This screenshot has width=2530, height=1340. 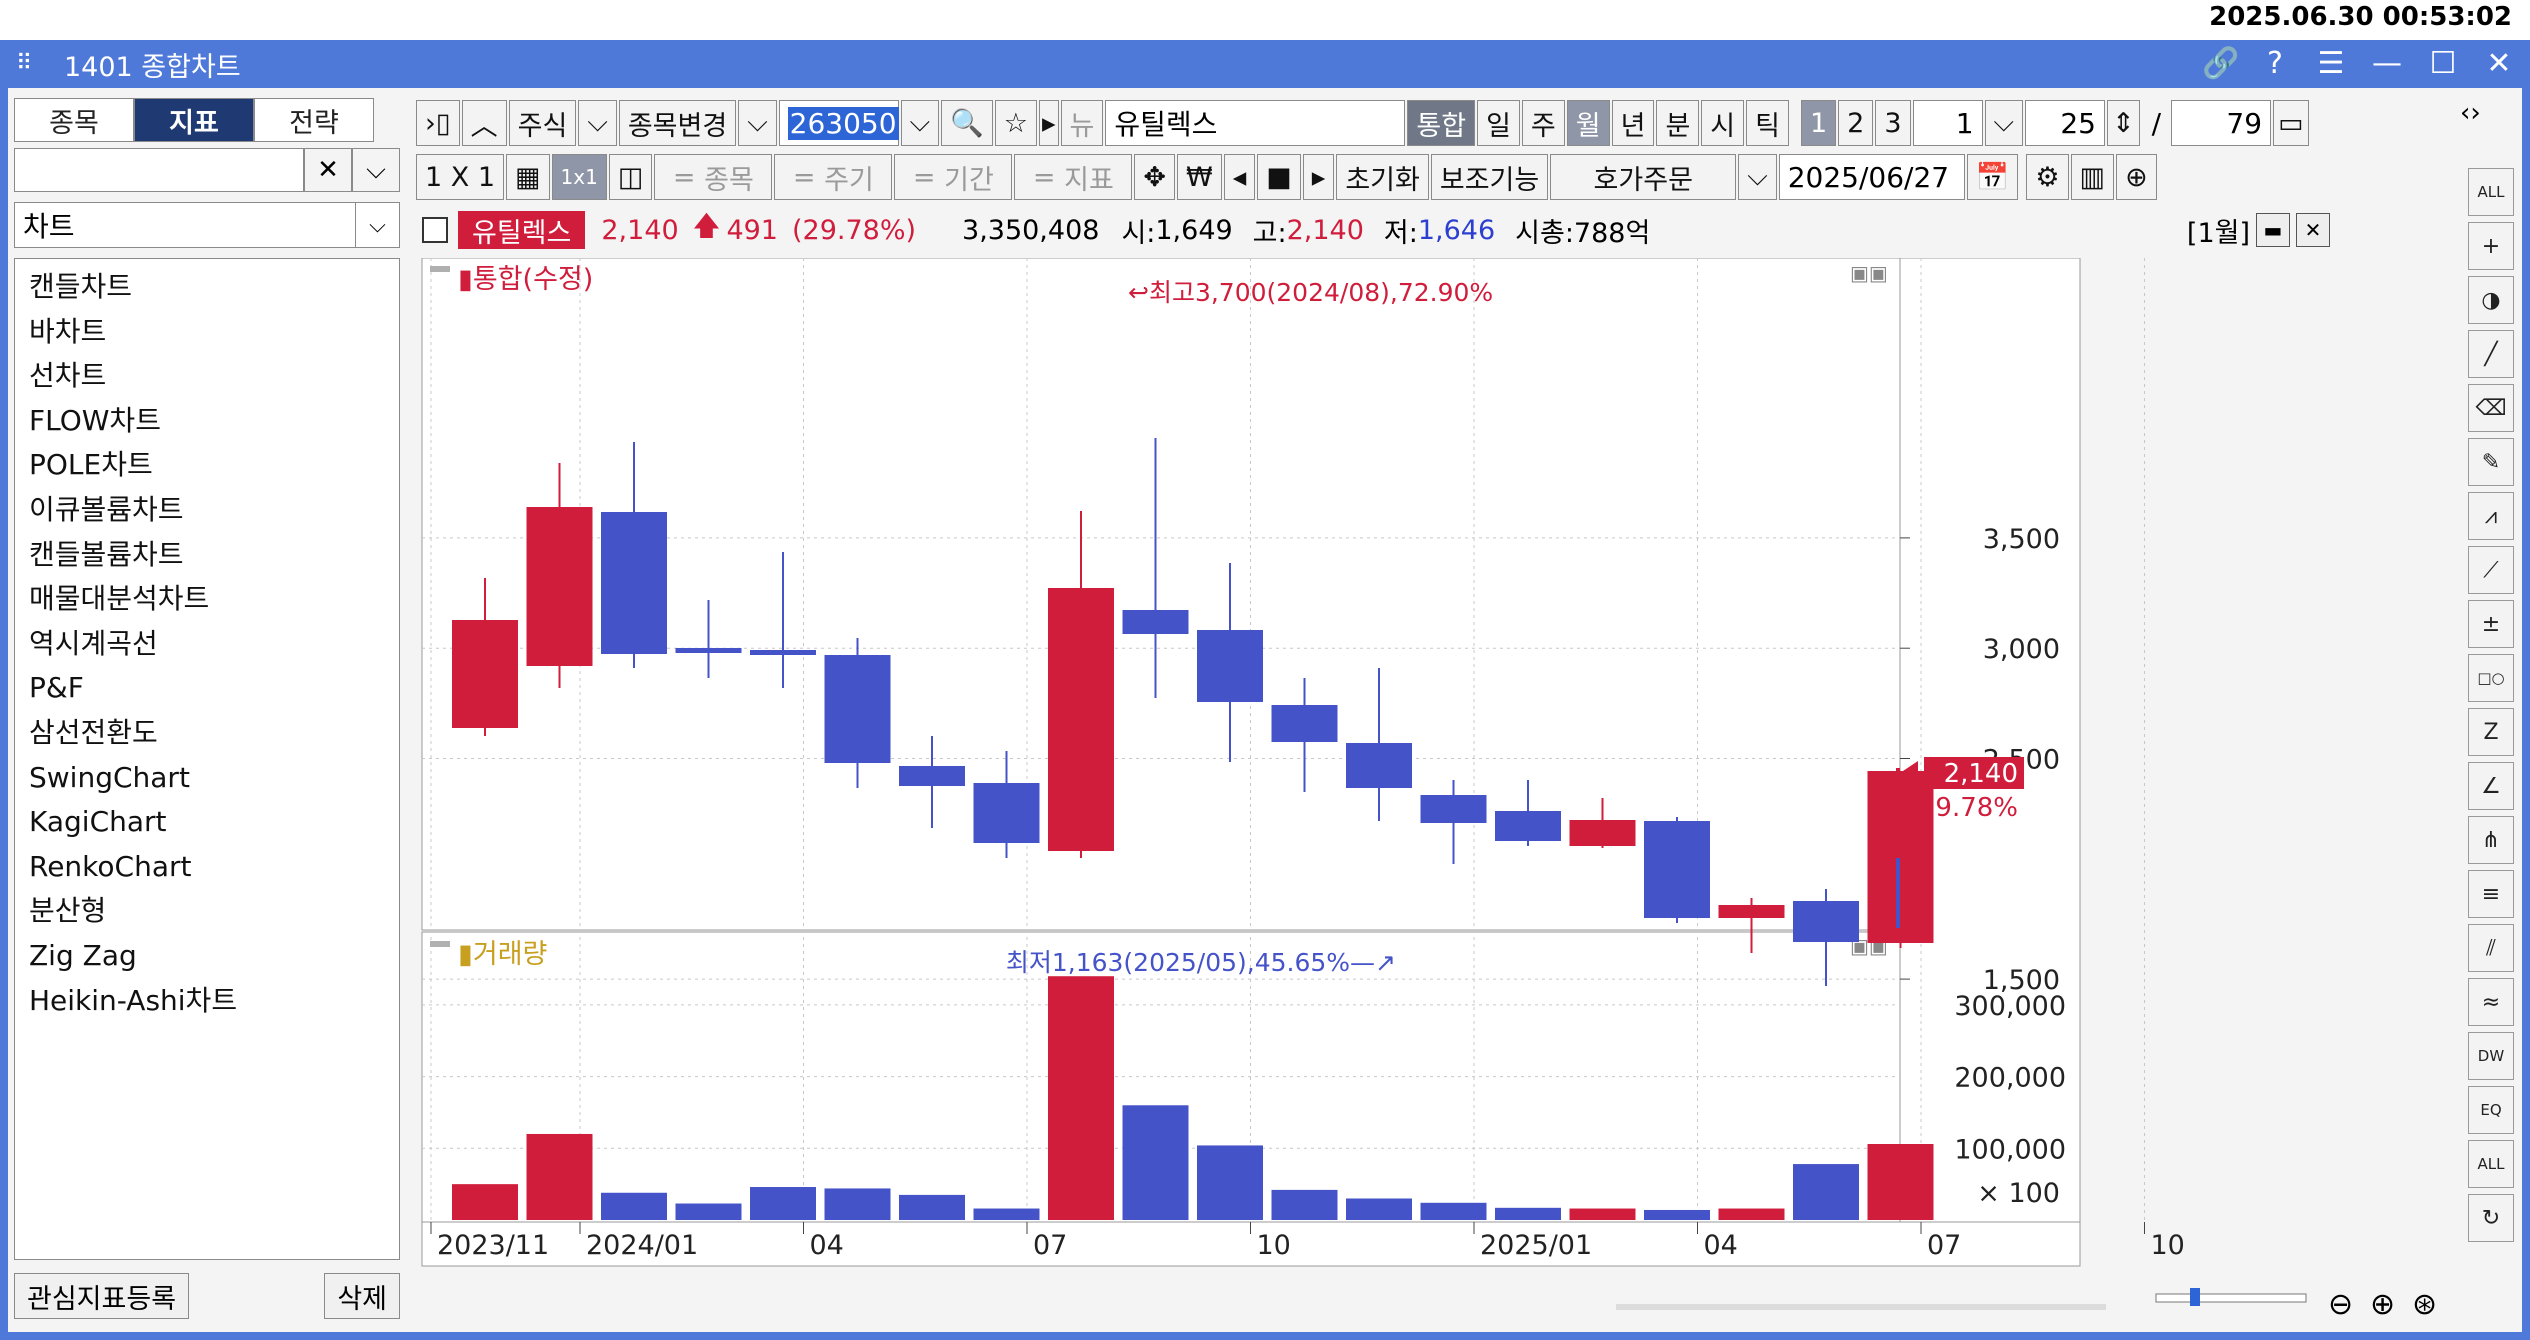 I want to click on reset-button: 초기화, so click(x=1382, y=177).